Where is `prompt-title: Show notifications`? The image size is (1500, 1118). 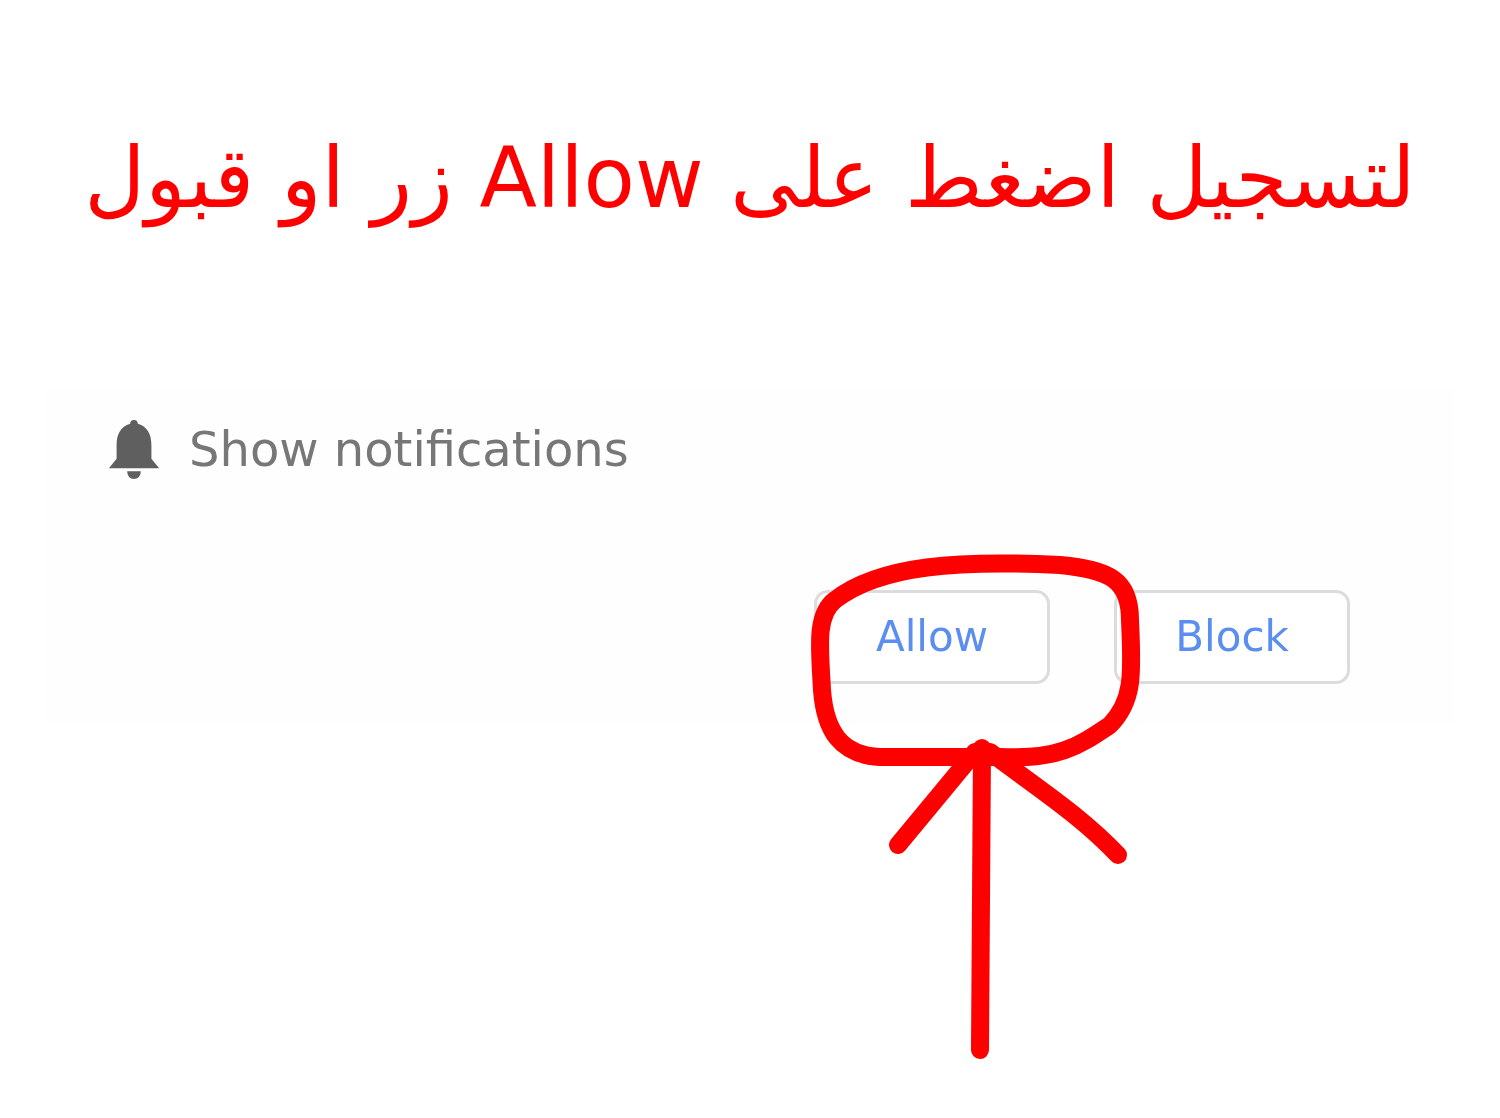 prompt-title: Show notifications is located at coordinates (409, 448).